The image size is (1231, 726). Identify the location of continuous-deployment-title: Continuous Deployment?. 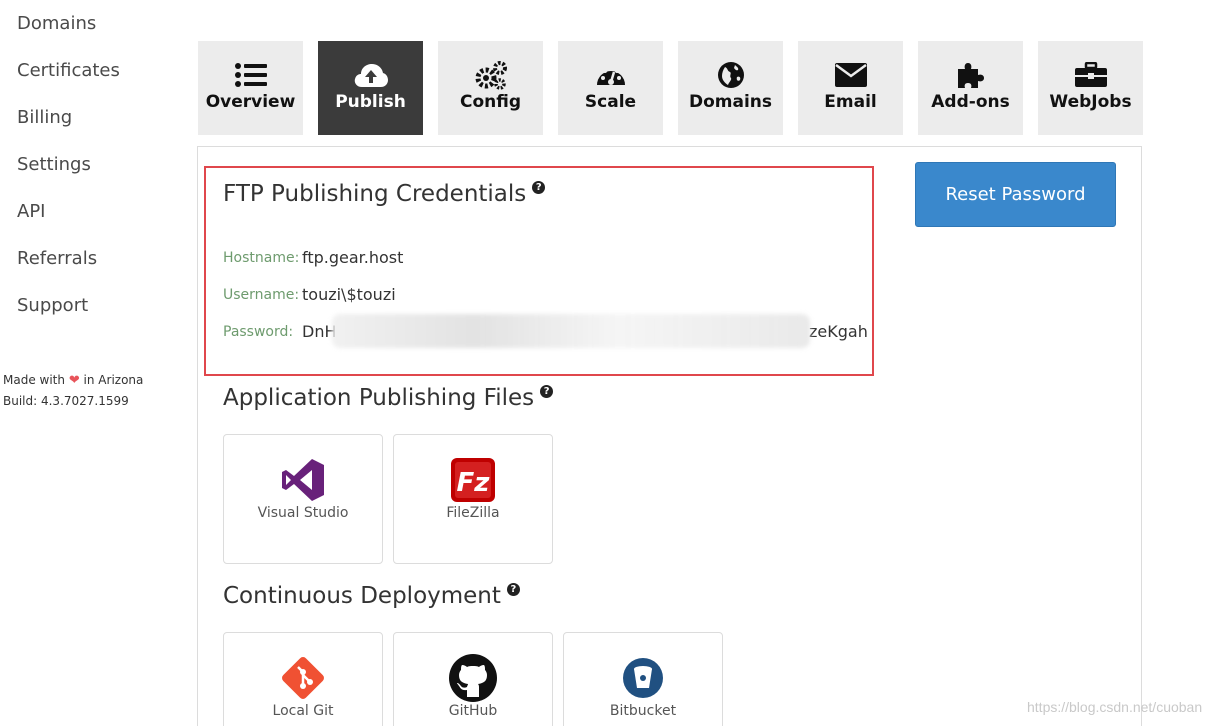
(371, 596).